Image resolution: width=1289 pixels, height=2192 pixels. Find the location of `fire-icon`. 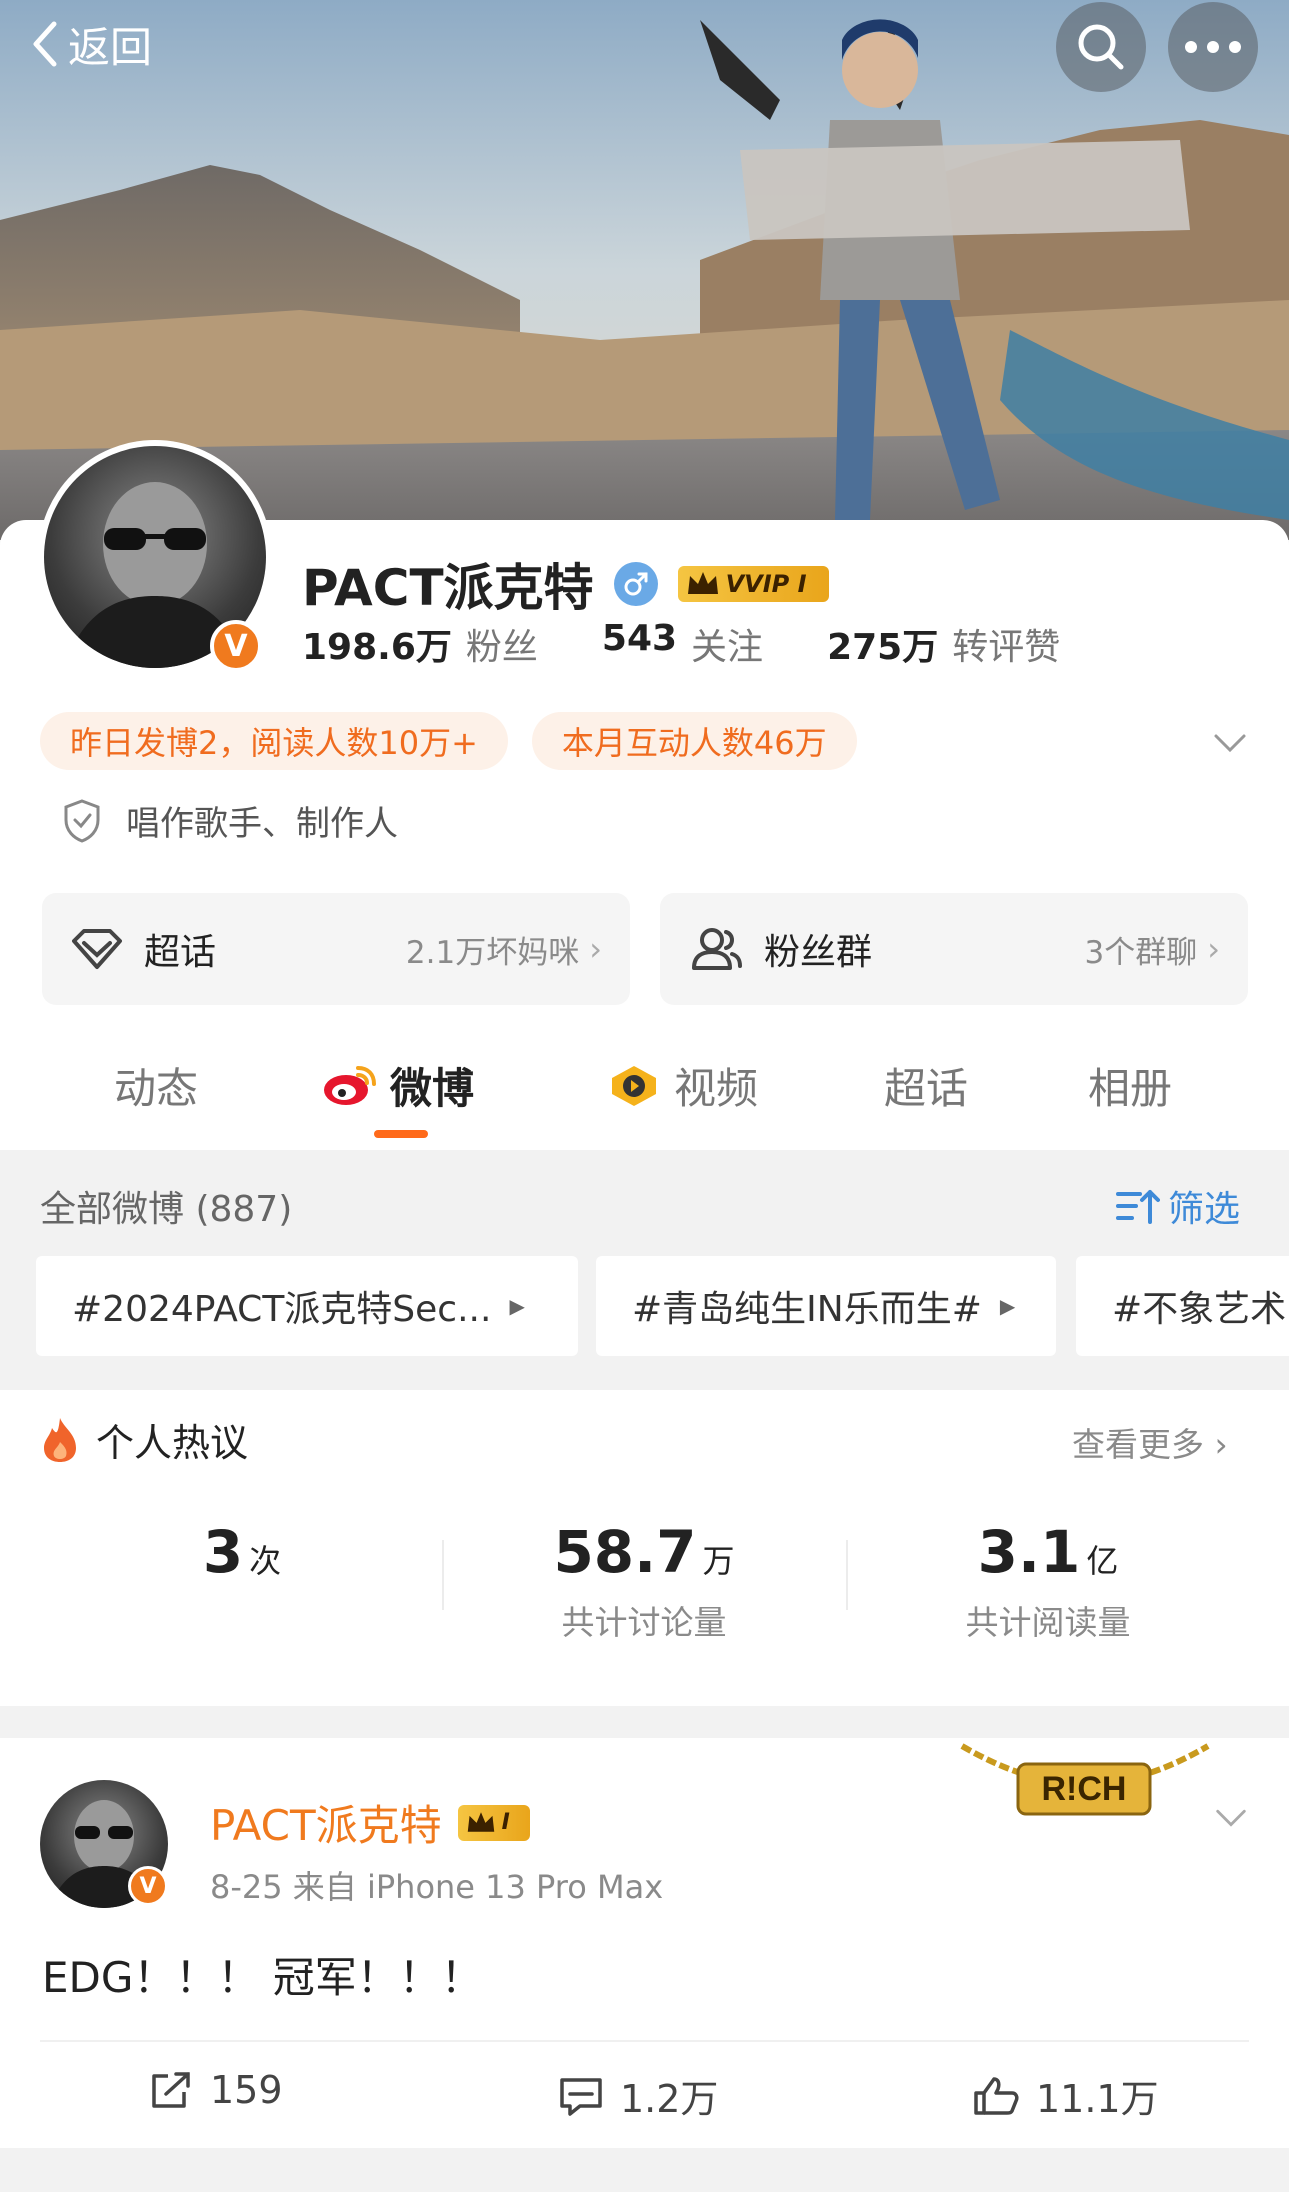

fire-icon is located at coordinates (60, 1439).